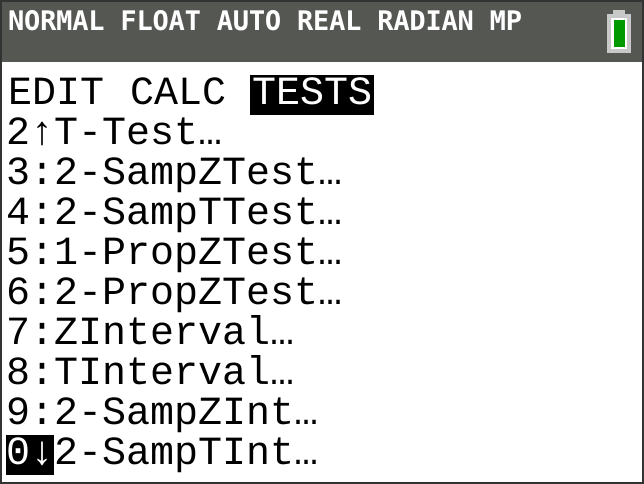 The image size is (644, 484). Describe the element at coordinates (30, 215) in the screenshot. I see `item-number: 4:` at that location.